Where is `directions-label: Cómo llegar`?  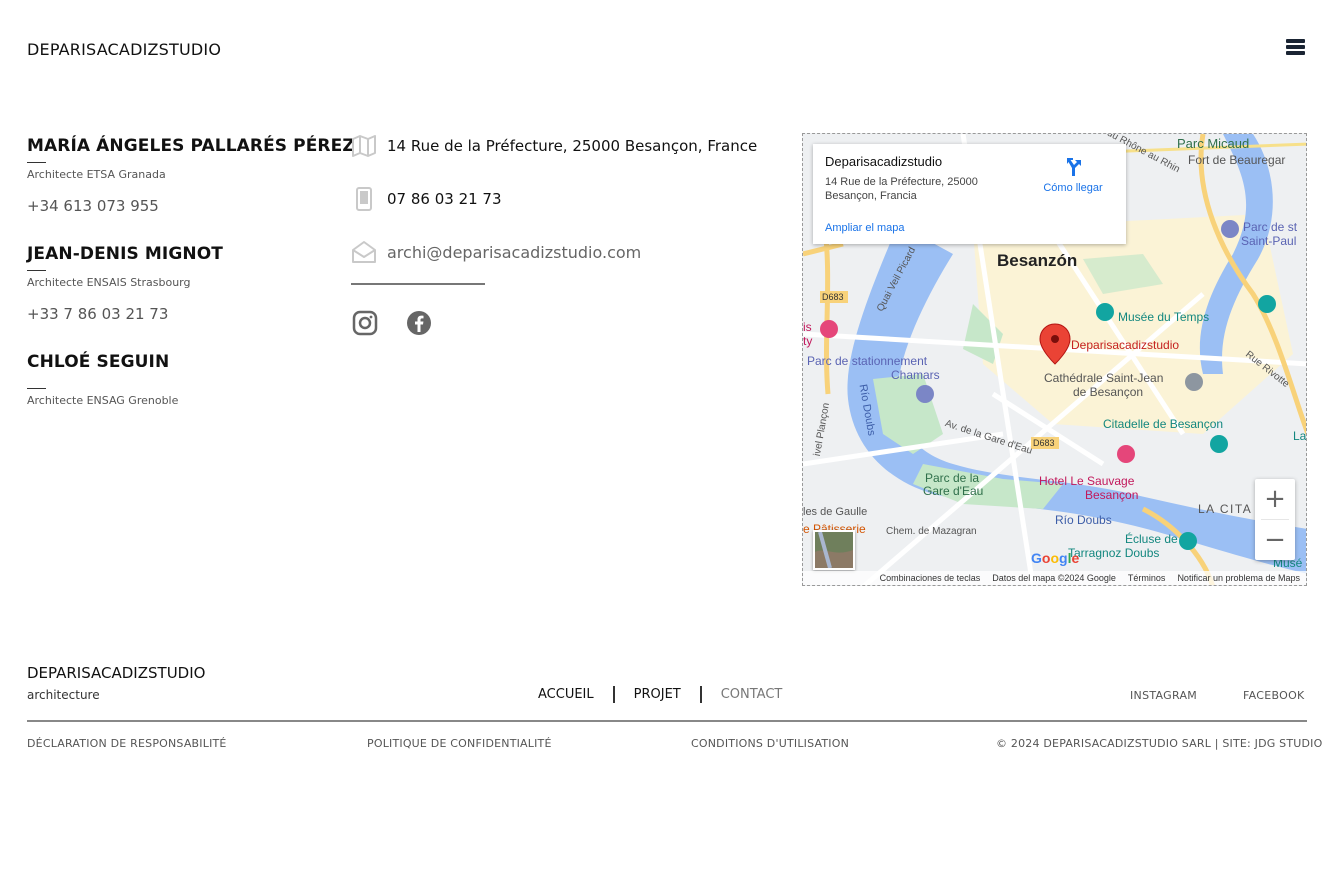 directions-label: Cómo llegar is located at coordinates (1073, 188).